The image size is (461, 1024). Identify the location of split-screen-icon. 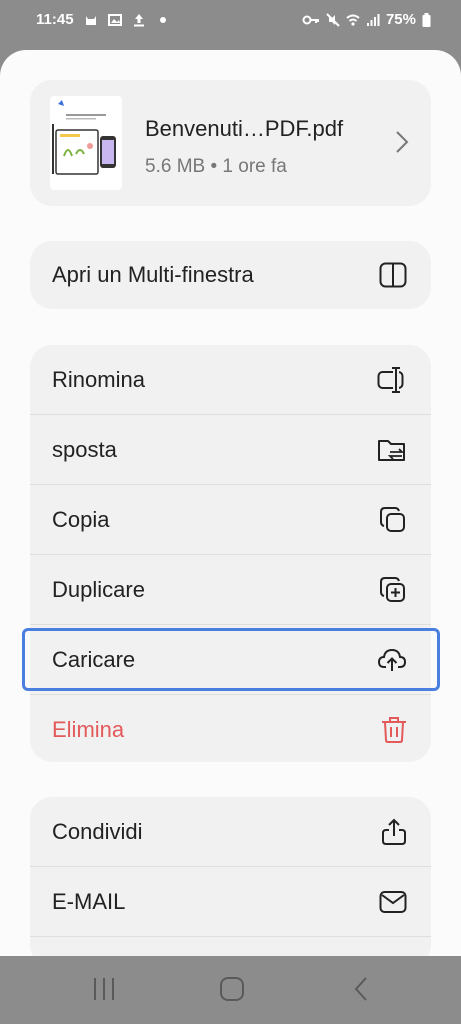
(393, 275).